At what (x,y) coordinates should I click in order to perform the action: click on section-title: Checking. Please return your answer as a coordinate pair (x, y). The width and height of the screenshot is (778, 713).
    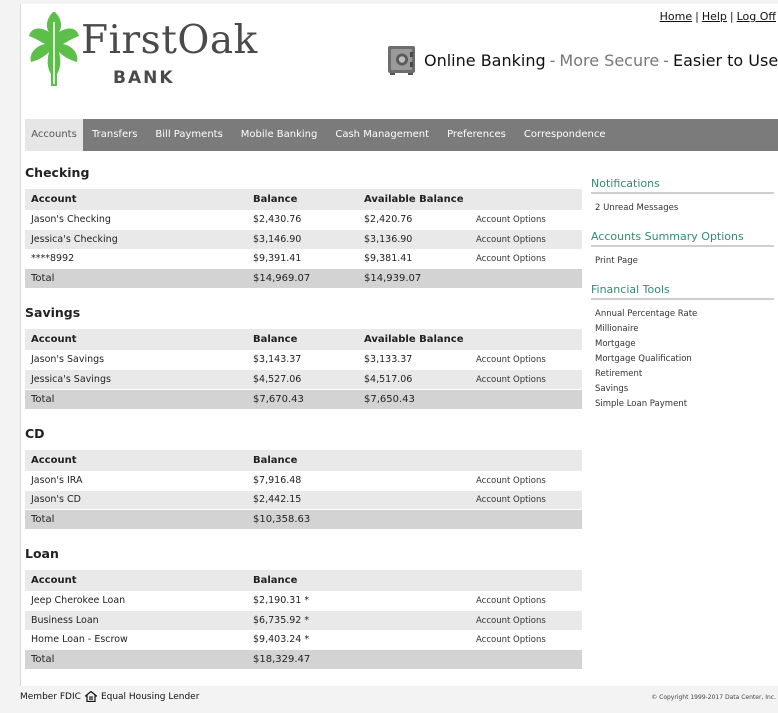
    Looking at the image, I should click on (57, 172).